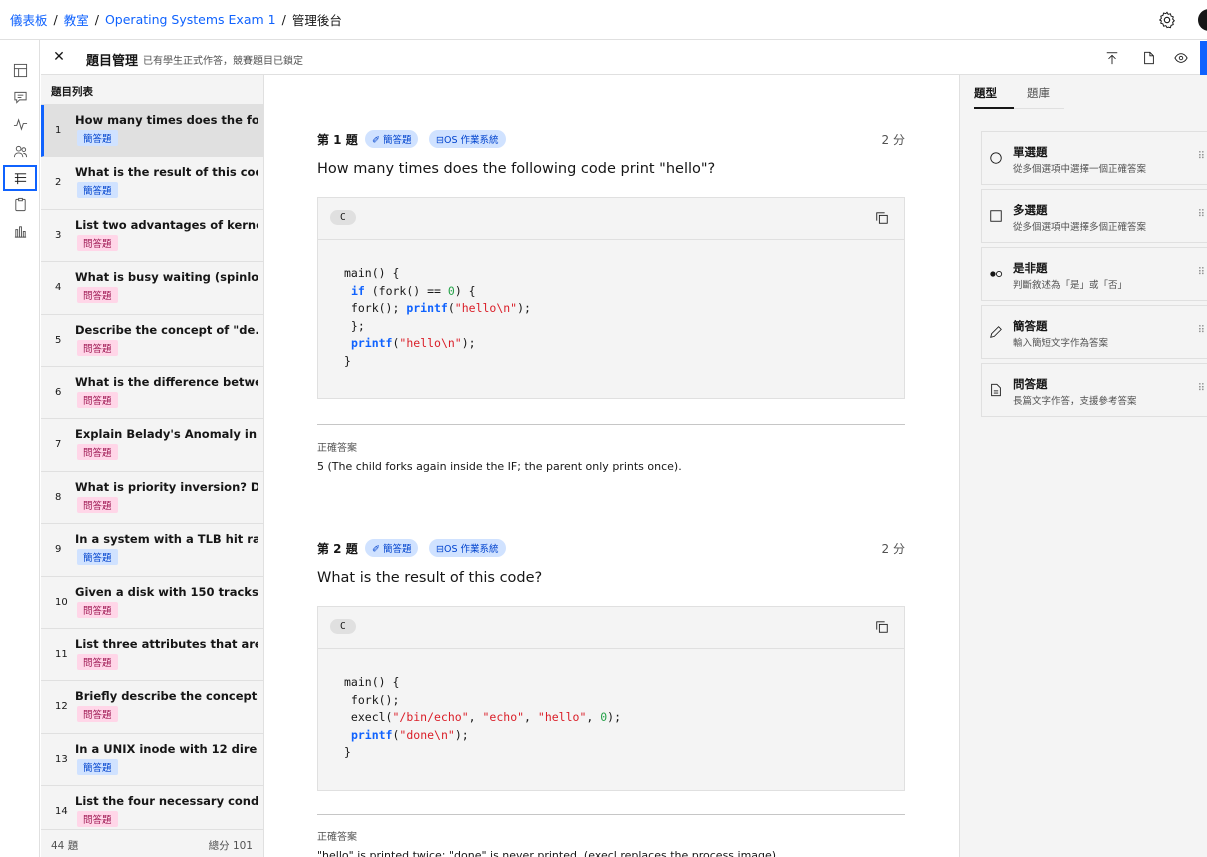 This screenshot has height=857, width=1207. Describe the element at coordinates (1167, 20) in the screenshot. I see `gear-icon` at that location.